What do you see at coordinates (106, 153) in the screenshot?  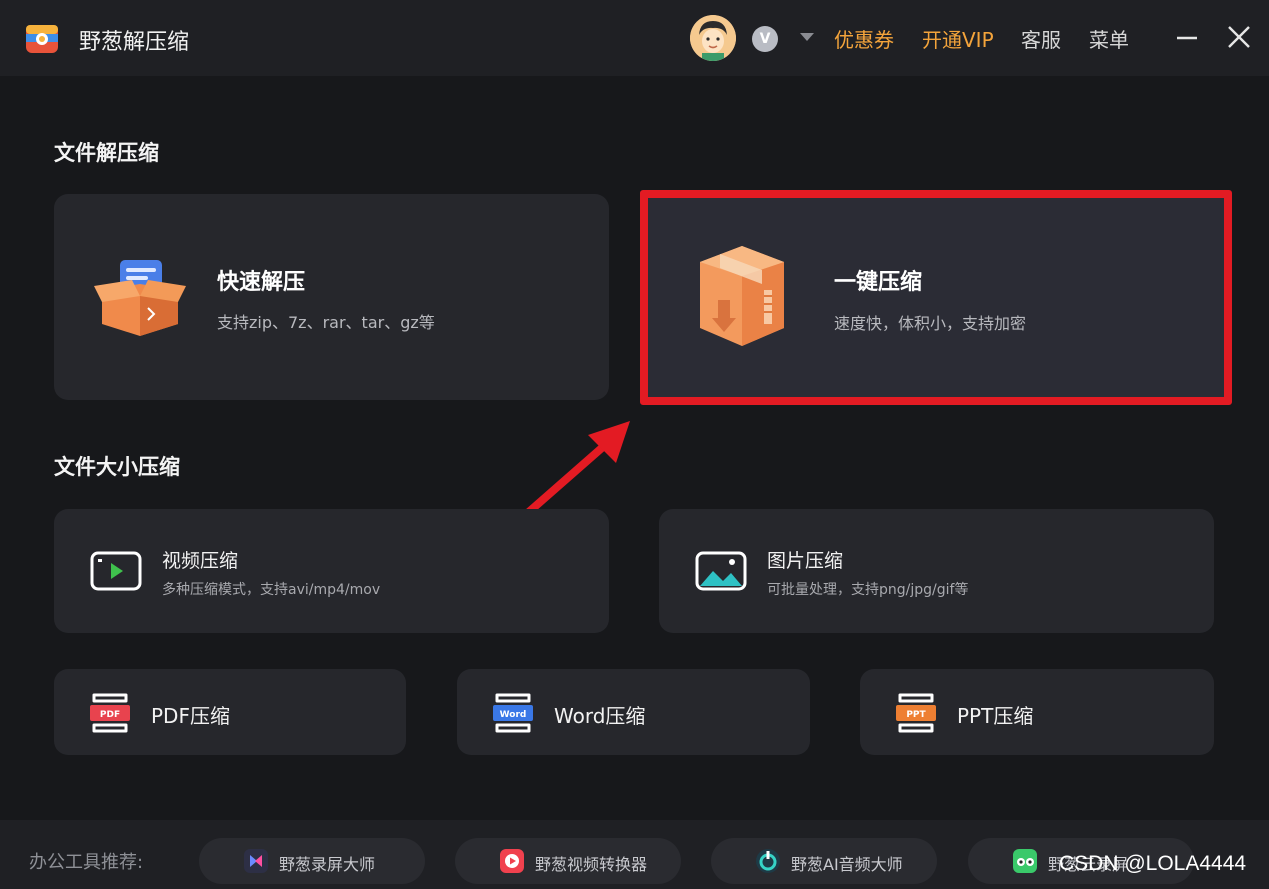 I see `section-title-decompress: 文件解压缩` at bounding box center [106, 153].